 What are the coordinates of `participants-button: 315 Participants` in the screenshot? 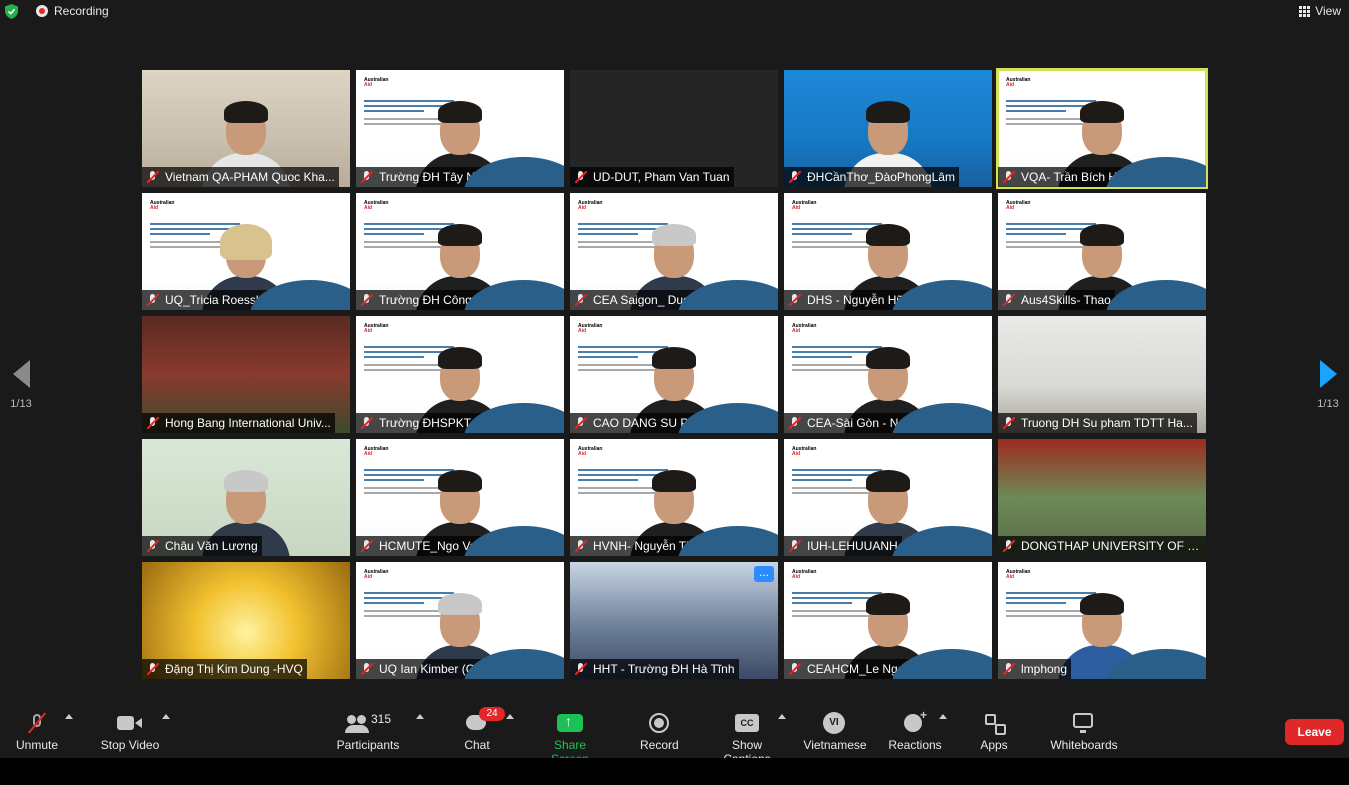 It's located at (368, 732).